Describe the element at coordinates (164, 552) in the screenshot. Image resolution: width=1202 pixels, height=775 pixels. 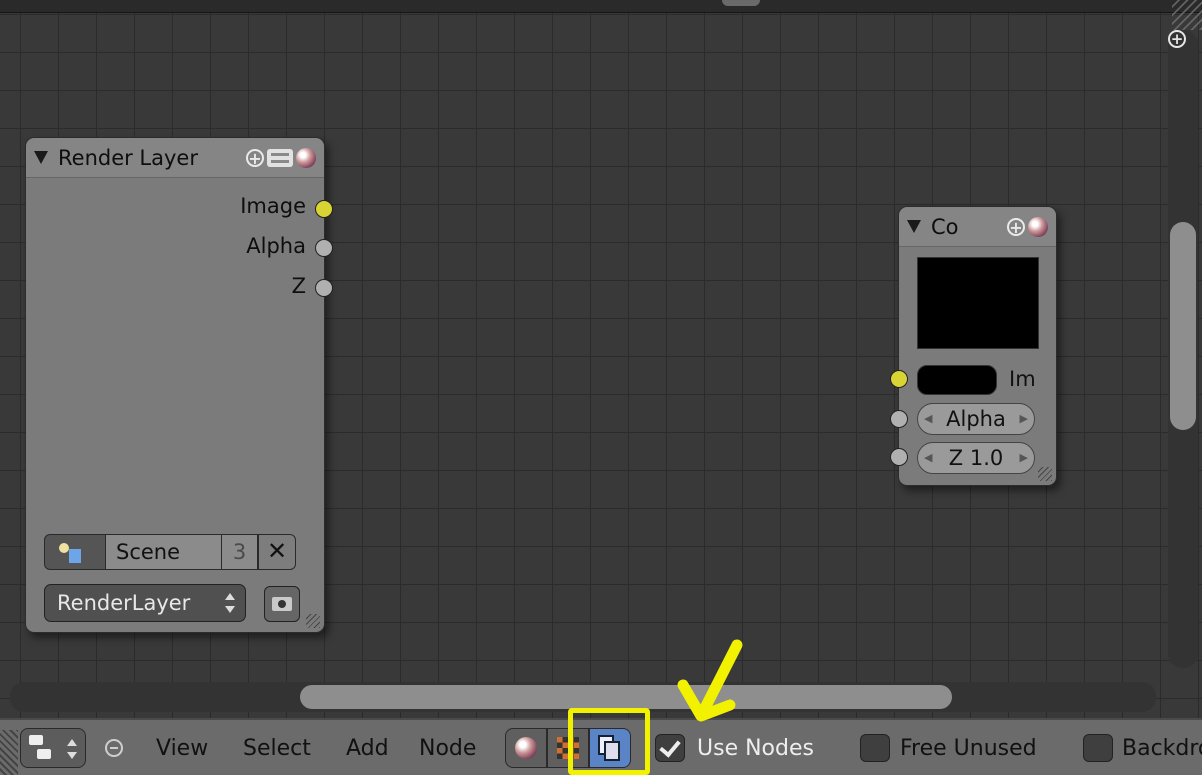
I see `scene-name-field: Scene` at that location.